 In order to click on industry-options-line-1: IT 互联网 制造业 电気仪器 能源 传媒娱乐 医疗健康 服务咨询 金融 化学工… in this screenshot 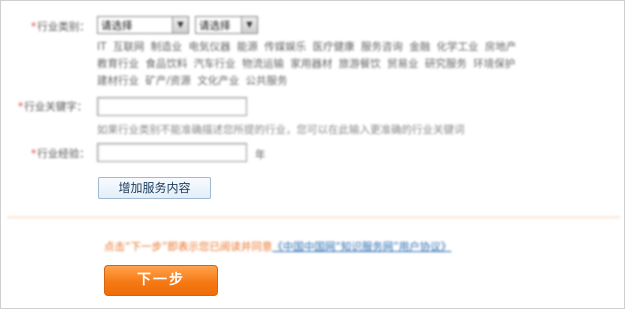, I will do `click(347, 46)`.